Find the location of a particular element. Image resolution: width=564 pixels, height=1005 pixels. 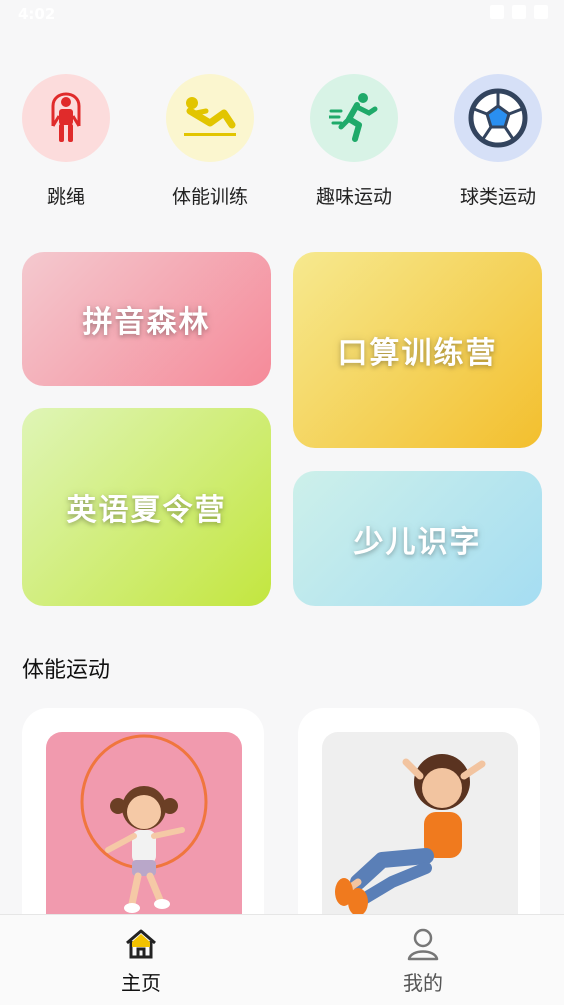

course-title: 拼音森林 is located at coordinates (146, 322).